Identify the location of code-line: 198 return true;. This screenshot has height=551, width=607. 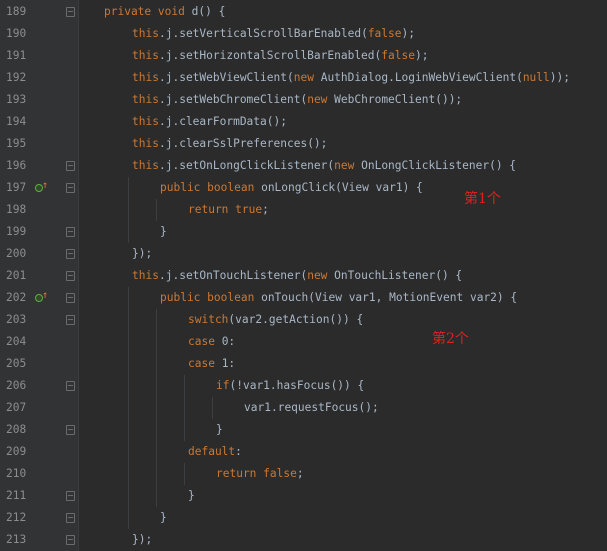
(303, 210).